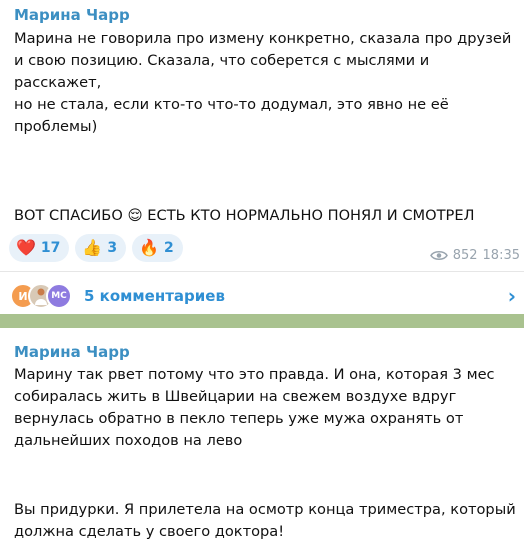 This screenshot has height=551, width=524. What do you see at coordinates (262, 271) in the screenshot?
I see `divider` at bounding box center [262, 271].